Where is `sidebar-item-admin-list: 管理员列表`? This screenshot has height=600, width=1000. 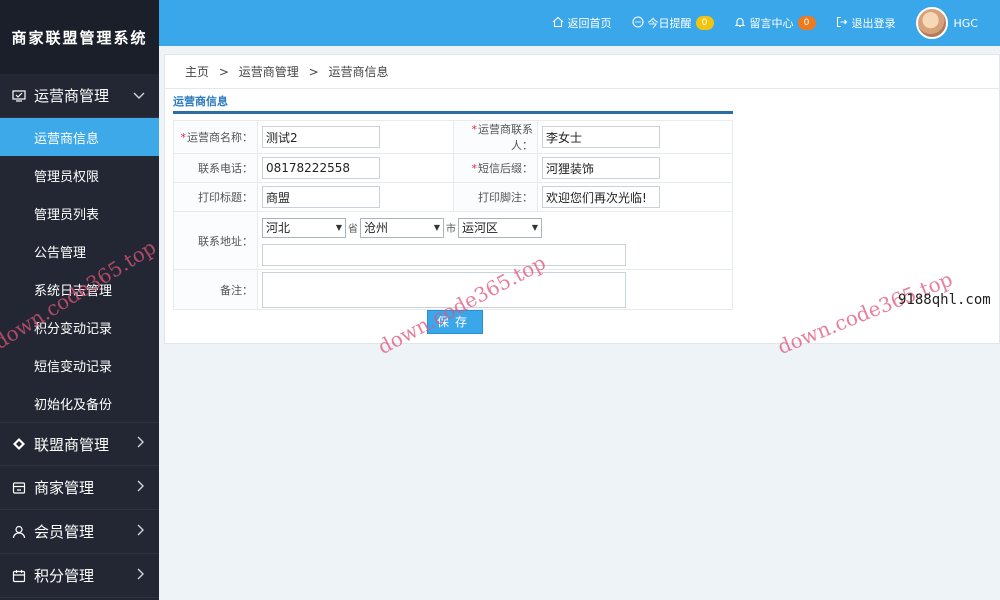
sidebar-item-admin-list: 管理员列表 is located at coordinates (79, 213).